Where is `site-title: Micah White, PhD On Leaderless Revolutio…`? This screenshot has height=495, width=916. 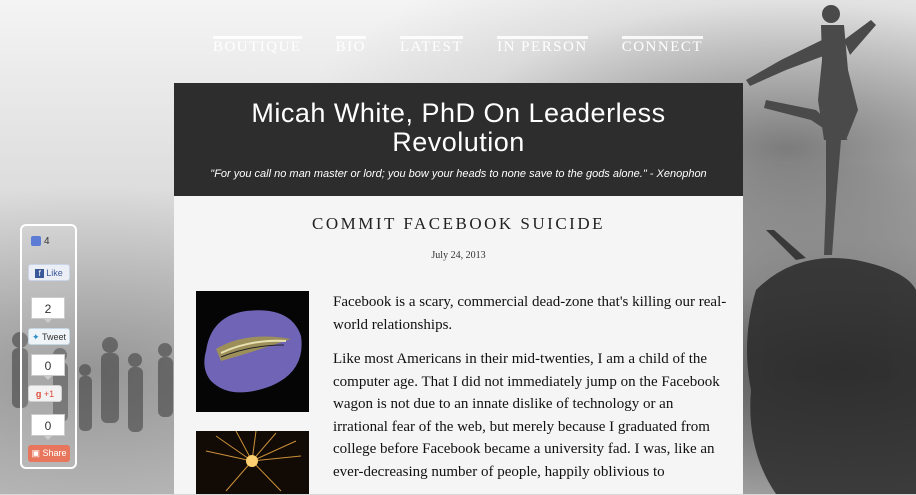 site-title: Micah White, PhD On Leaderless Revolutio… is located at coordinates (458, 128).